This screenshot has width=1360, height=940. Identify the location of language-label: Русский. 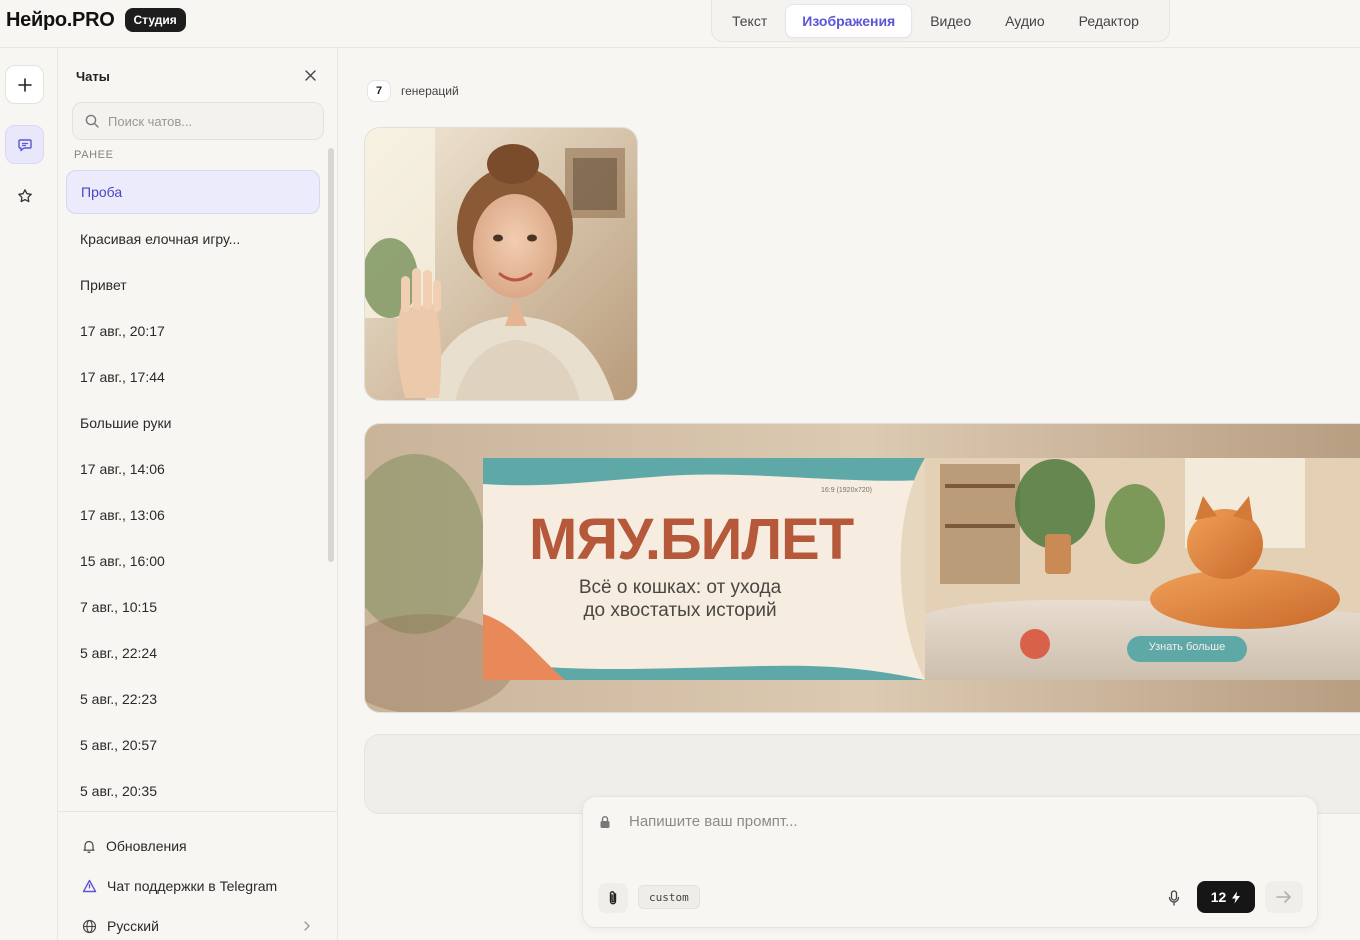
(133, 926).